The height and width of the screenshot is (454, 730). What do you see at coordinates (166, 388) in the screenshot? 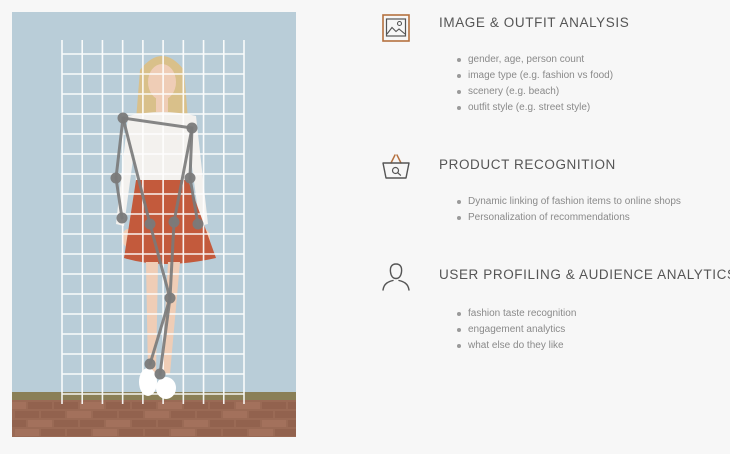
I see `right-sneaker` at bounding box center [166, 388].